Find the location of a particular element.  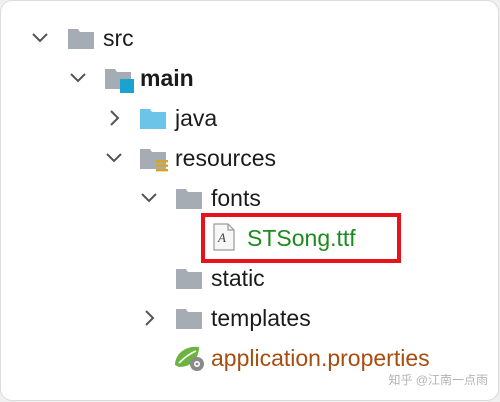

source-root-folder-icon is located at coordinates (119, 82).